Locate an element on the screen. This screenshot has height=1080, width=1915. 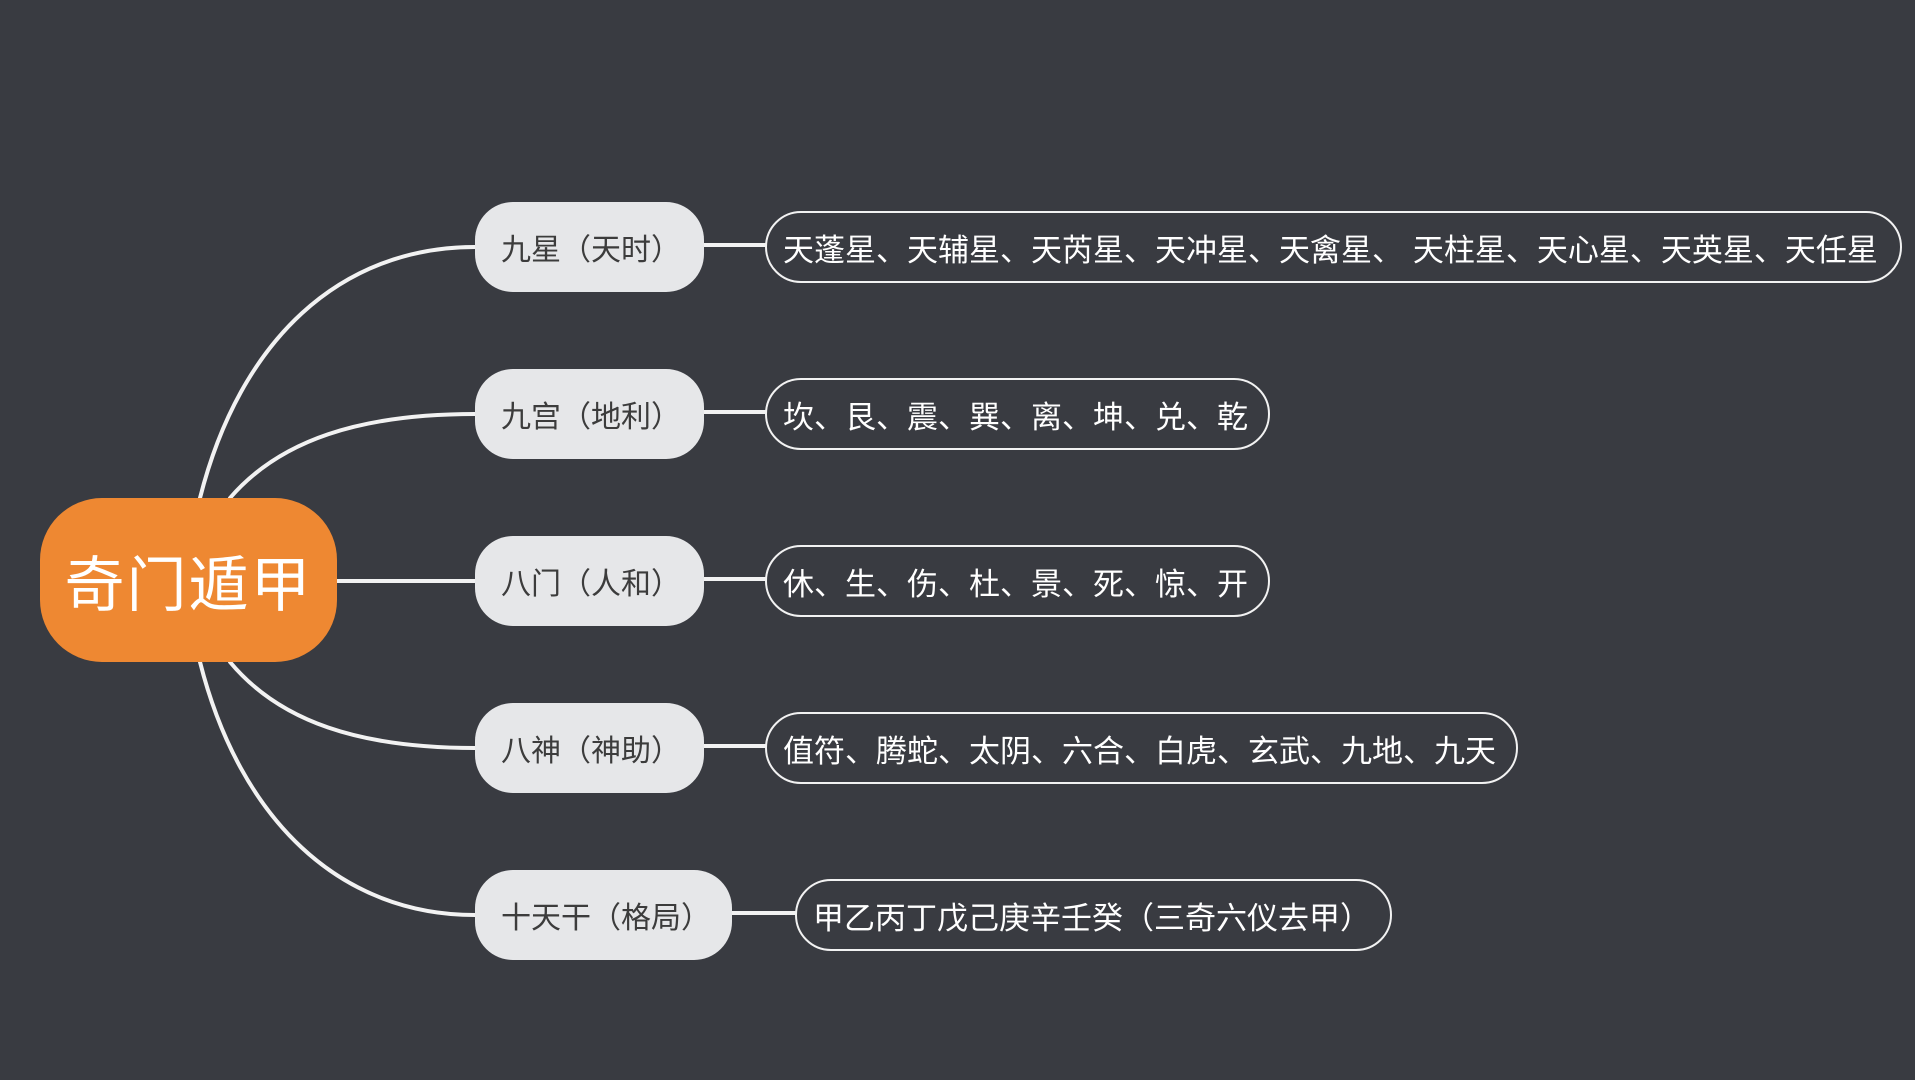
branch-node-ten-stems: 十天干（格局） is located at coordinates (603, 915).